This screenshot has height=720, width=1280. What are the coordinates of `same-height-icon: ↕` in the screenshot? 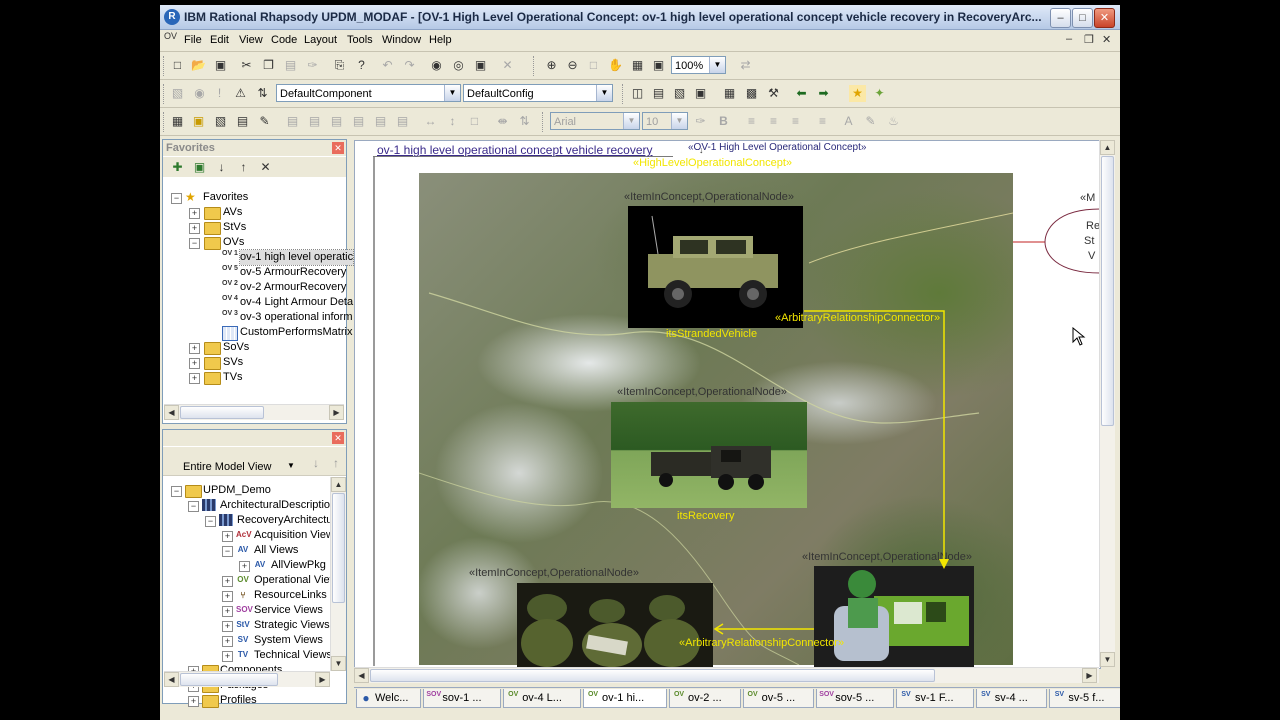 It's located at (452, 121).